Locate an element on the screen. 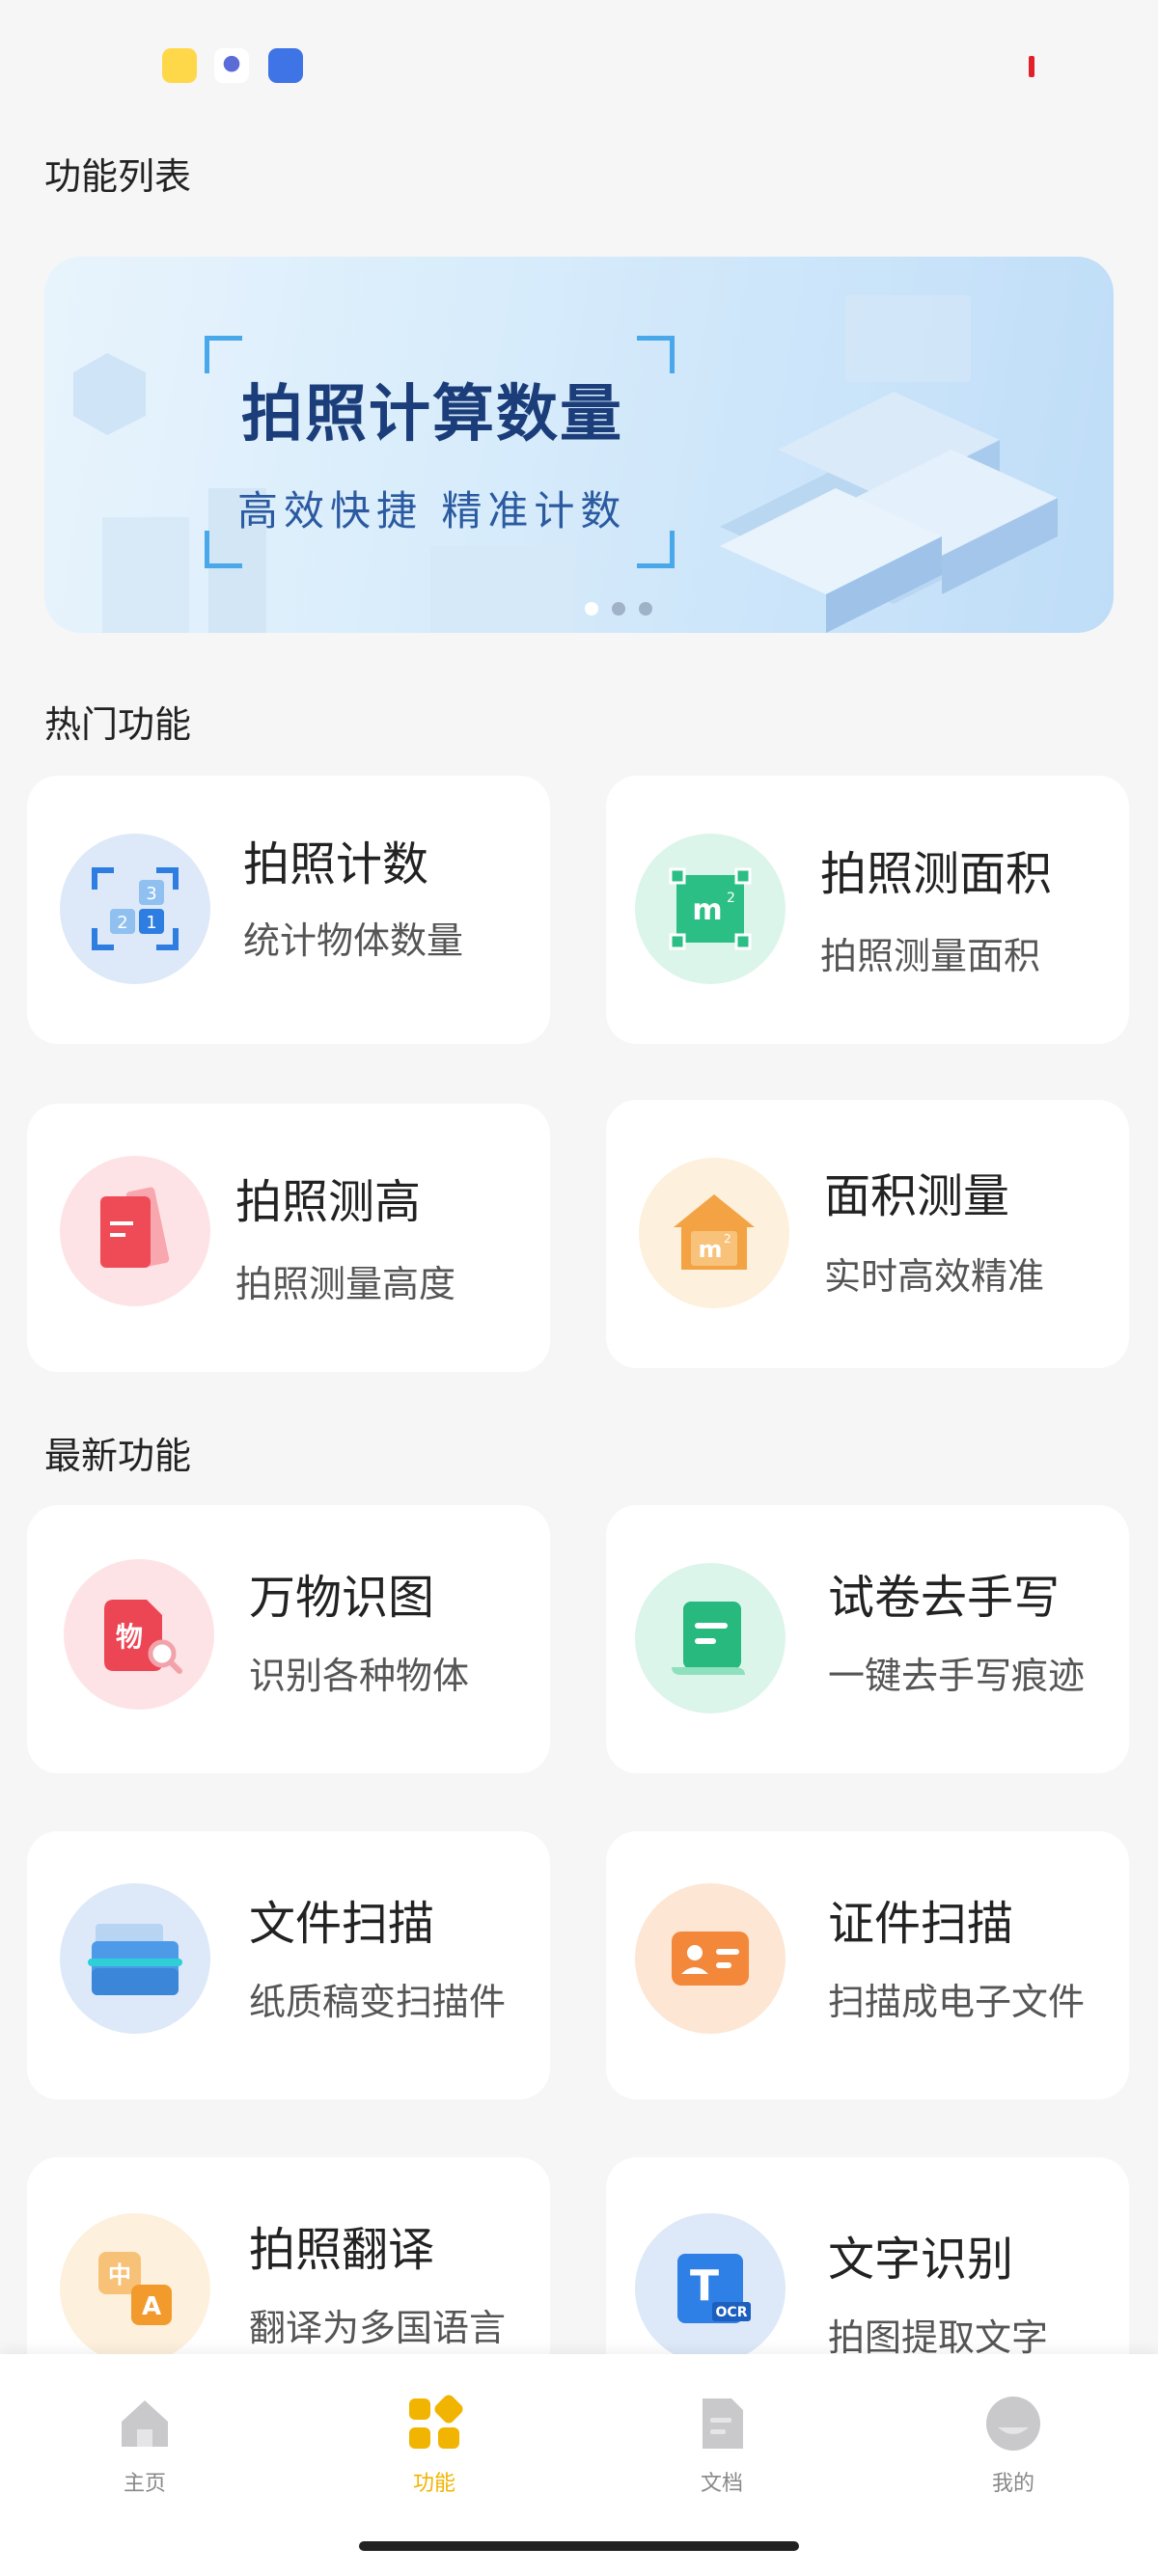 The width and height of the screenshot is (1158, 2576). tab-home: 主页 is located at coordinates (144, 2445).